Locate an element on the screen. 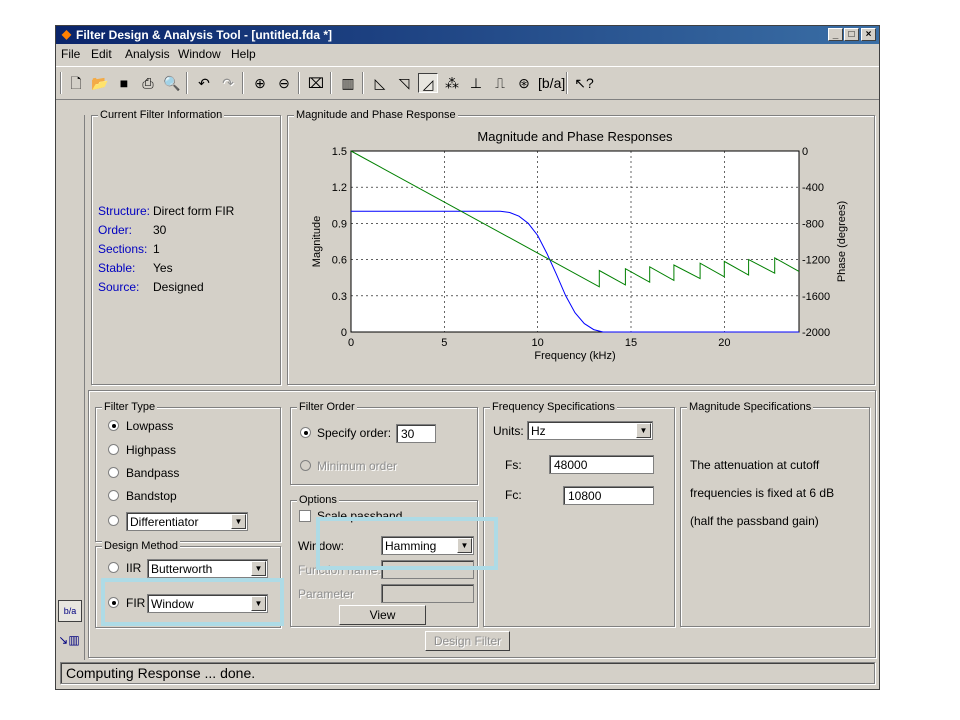 The width and height of the screenshot is (960, 720). iir-method-select: Butterworth ▼ is located at coordinates (207, 568).